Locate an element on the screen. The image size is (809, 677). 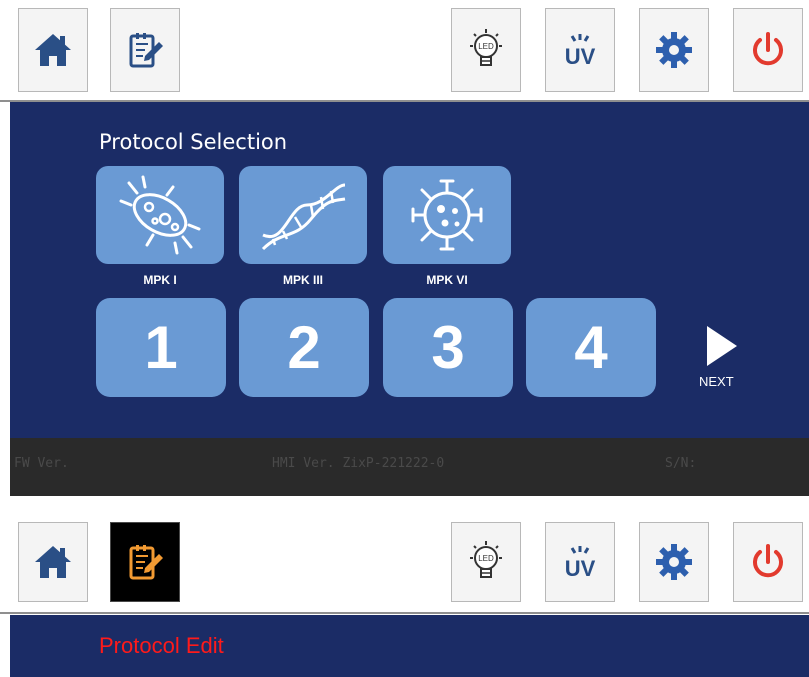
number-button-3: 3 is located at coordinates (448, 347).